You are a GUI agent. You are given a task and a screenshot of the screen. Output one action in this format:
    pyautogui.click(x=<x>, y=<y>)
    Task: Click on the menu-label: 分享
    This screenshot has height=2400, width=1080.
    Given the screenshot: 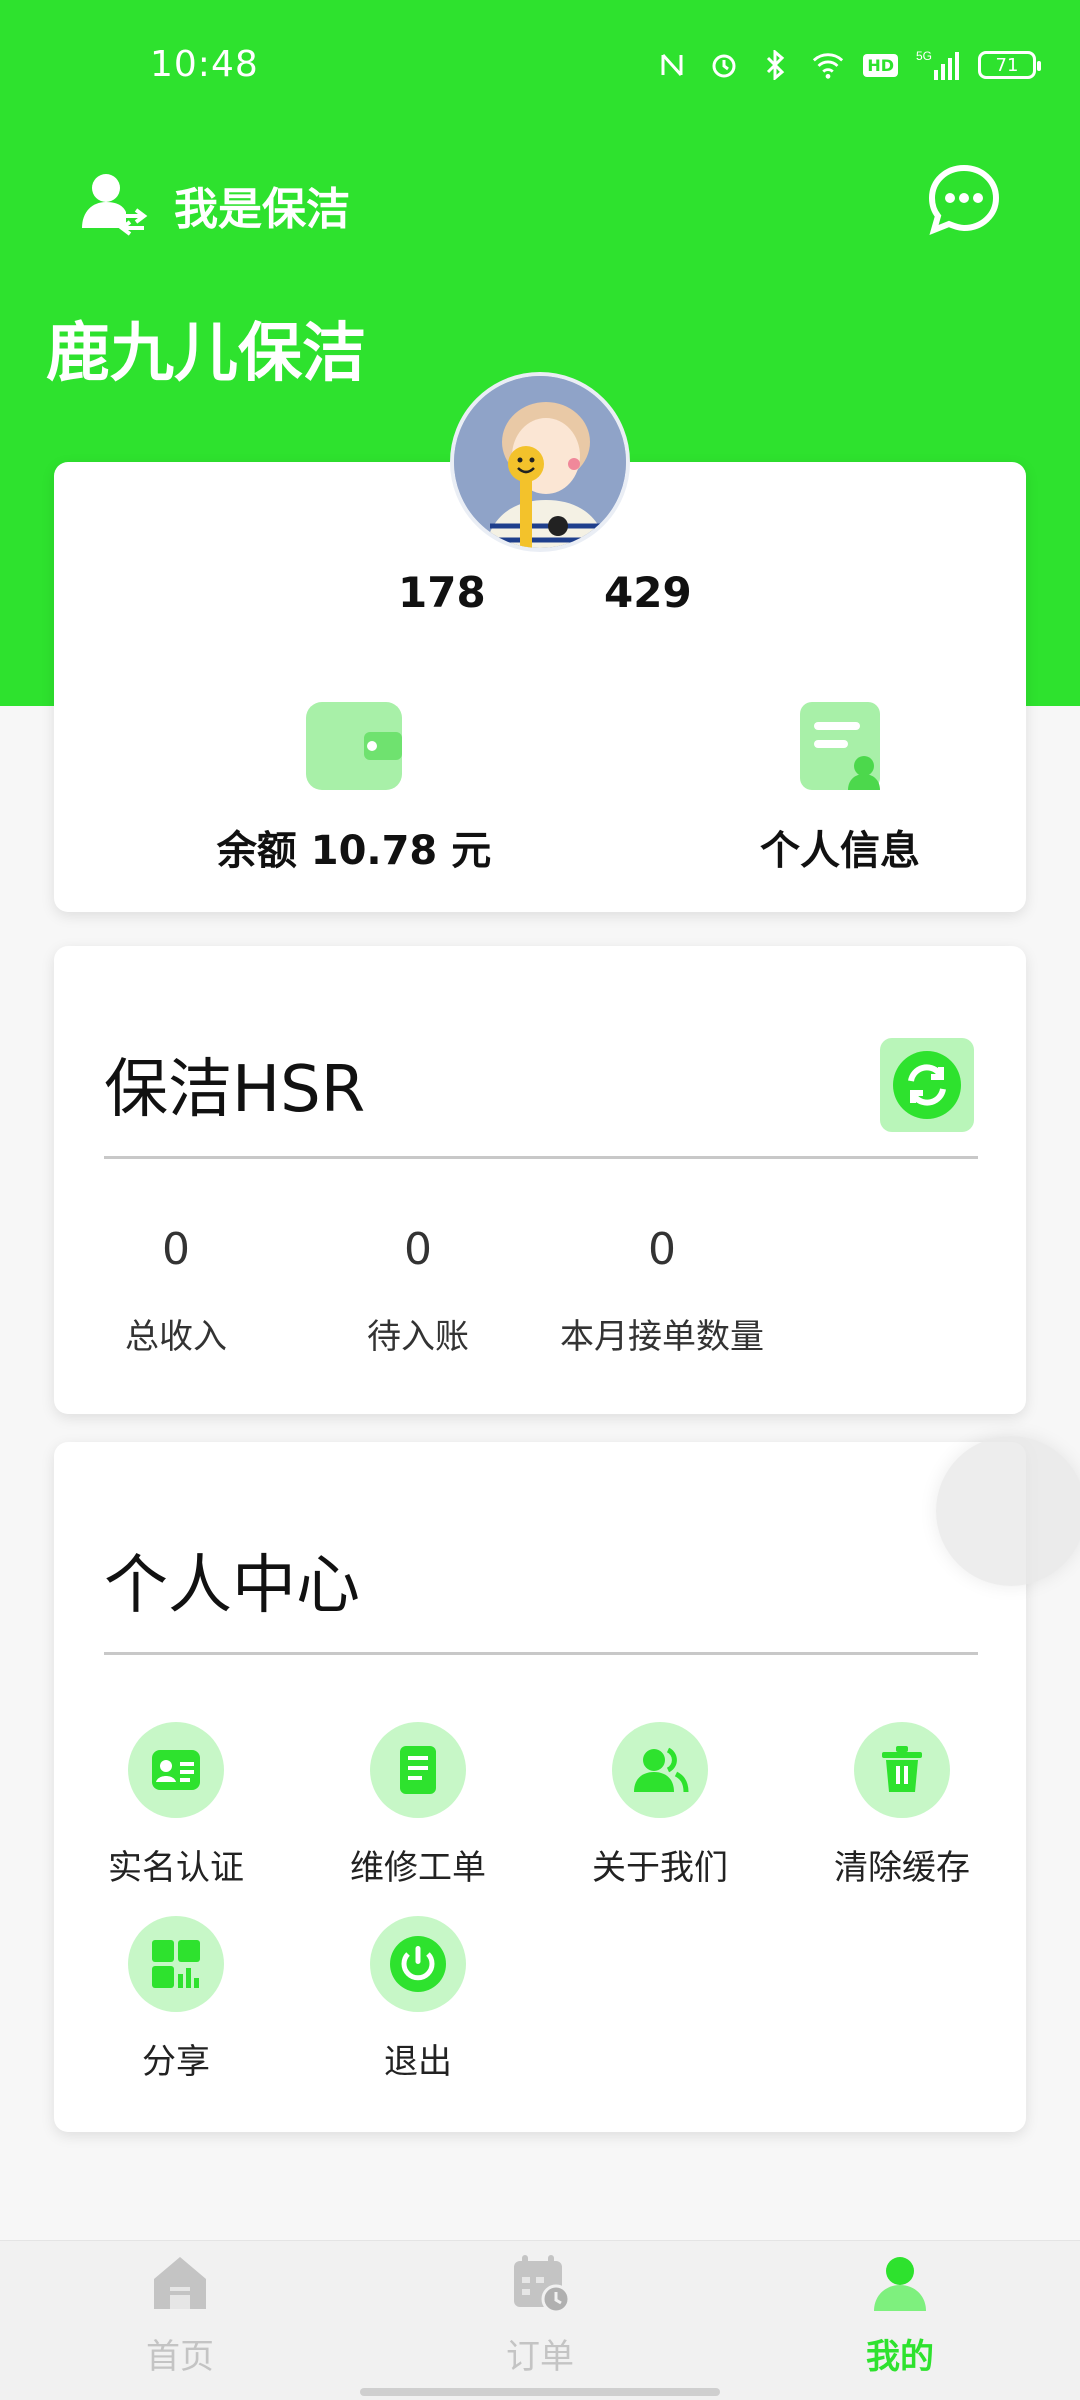 What is the action you would take?
    pyautogui.click(x=176, y=2062)
    